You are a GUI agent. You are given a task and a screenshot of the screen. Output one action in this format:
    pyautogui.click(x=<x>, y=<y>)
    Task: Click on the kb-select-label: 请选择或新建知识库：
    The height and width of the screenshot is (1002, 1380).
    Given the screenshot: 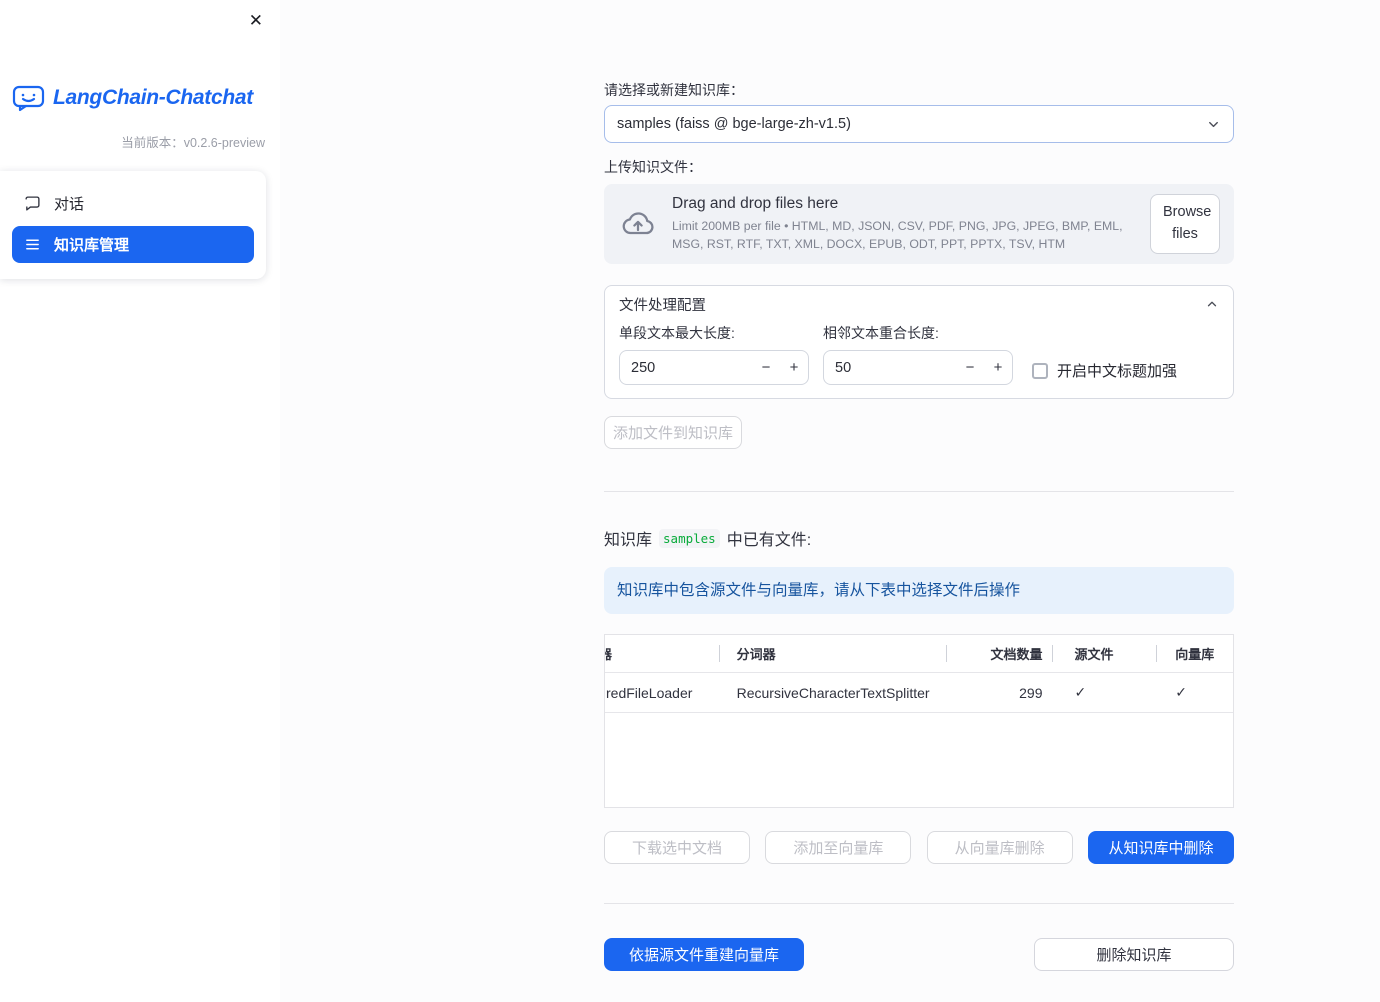 What is the action you would take?
    pyautogui.click(x=674, y=90)
    